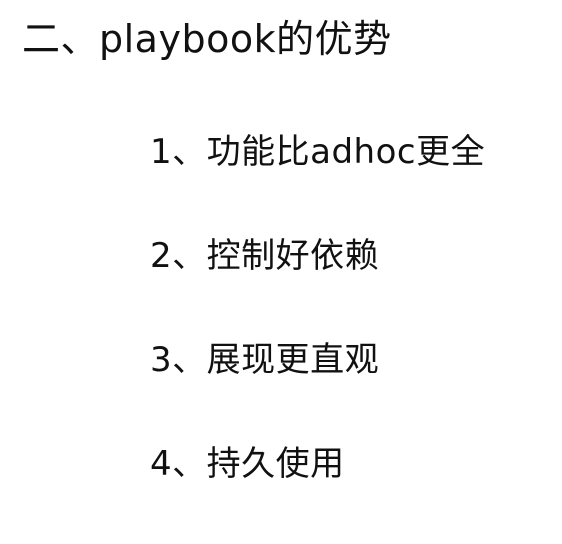  What do you see at coordinates (265, 360) in the screenshot?
I see `list-item: 3、展现更直观` at bounding box center [265, 360].